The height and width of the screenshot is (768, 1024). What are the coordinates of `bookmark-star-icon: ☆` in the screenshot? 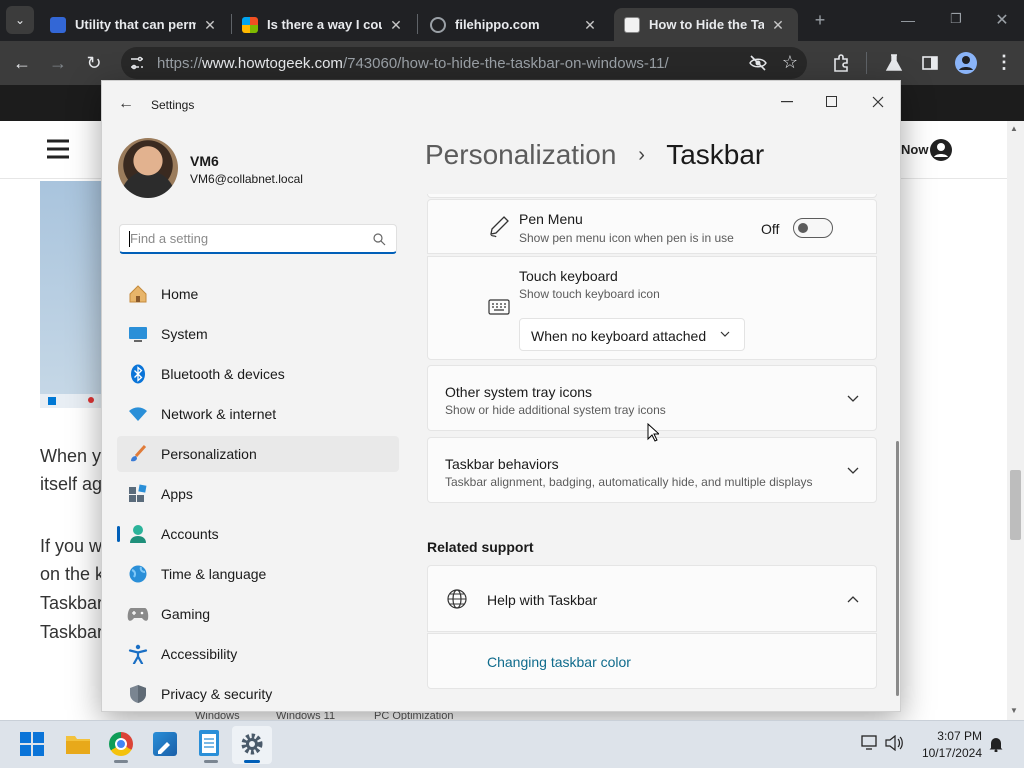 It's located at (790, 62).